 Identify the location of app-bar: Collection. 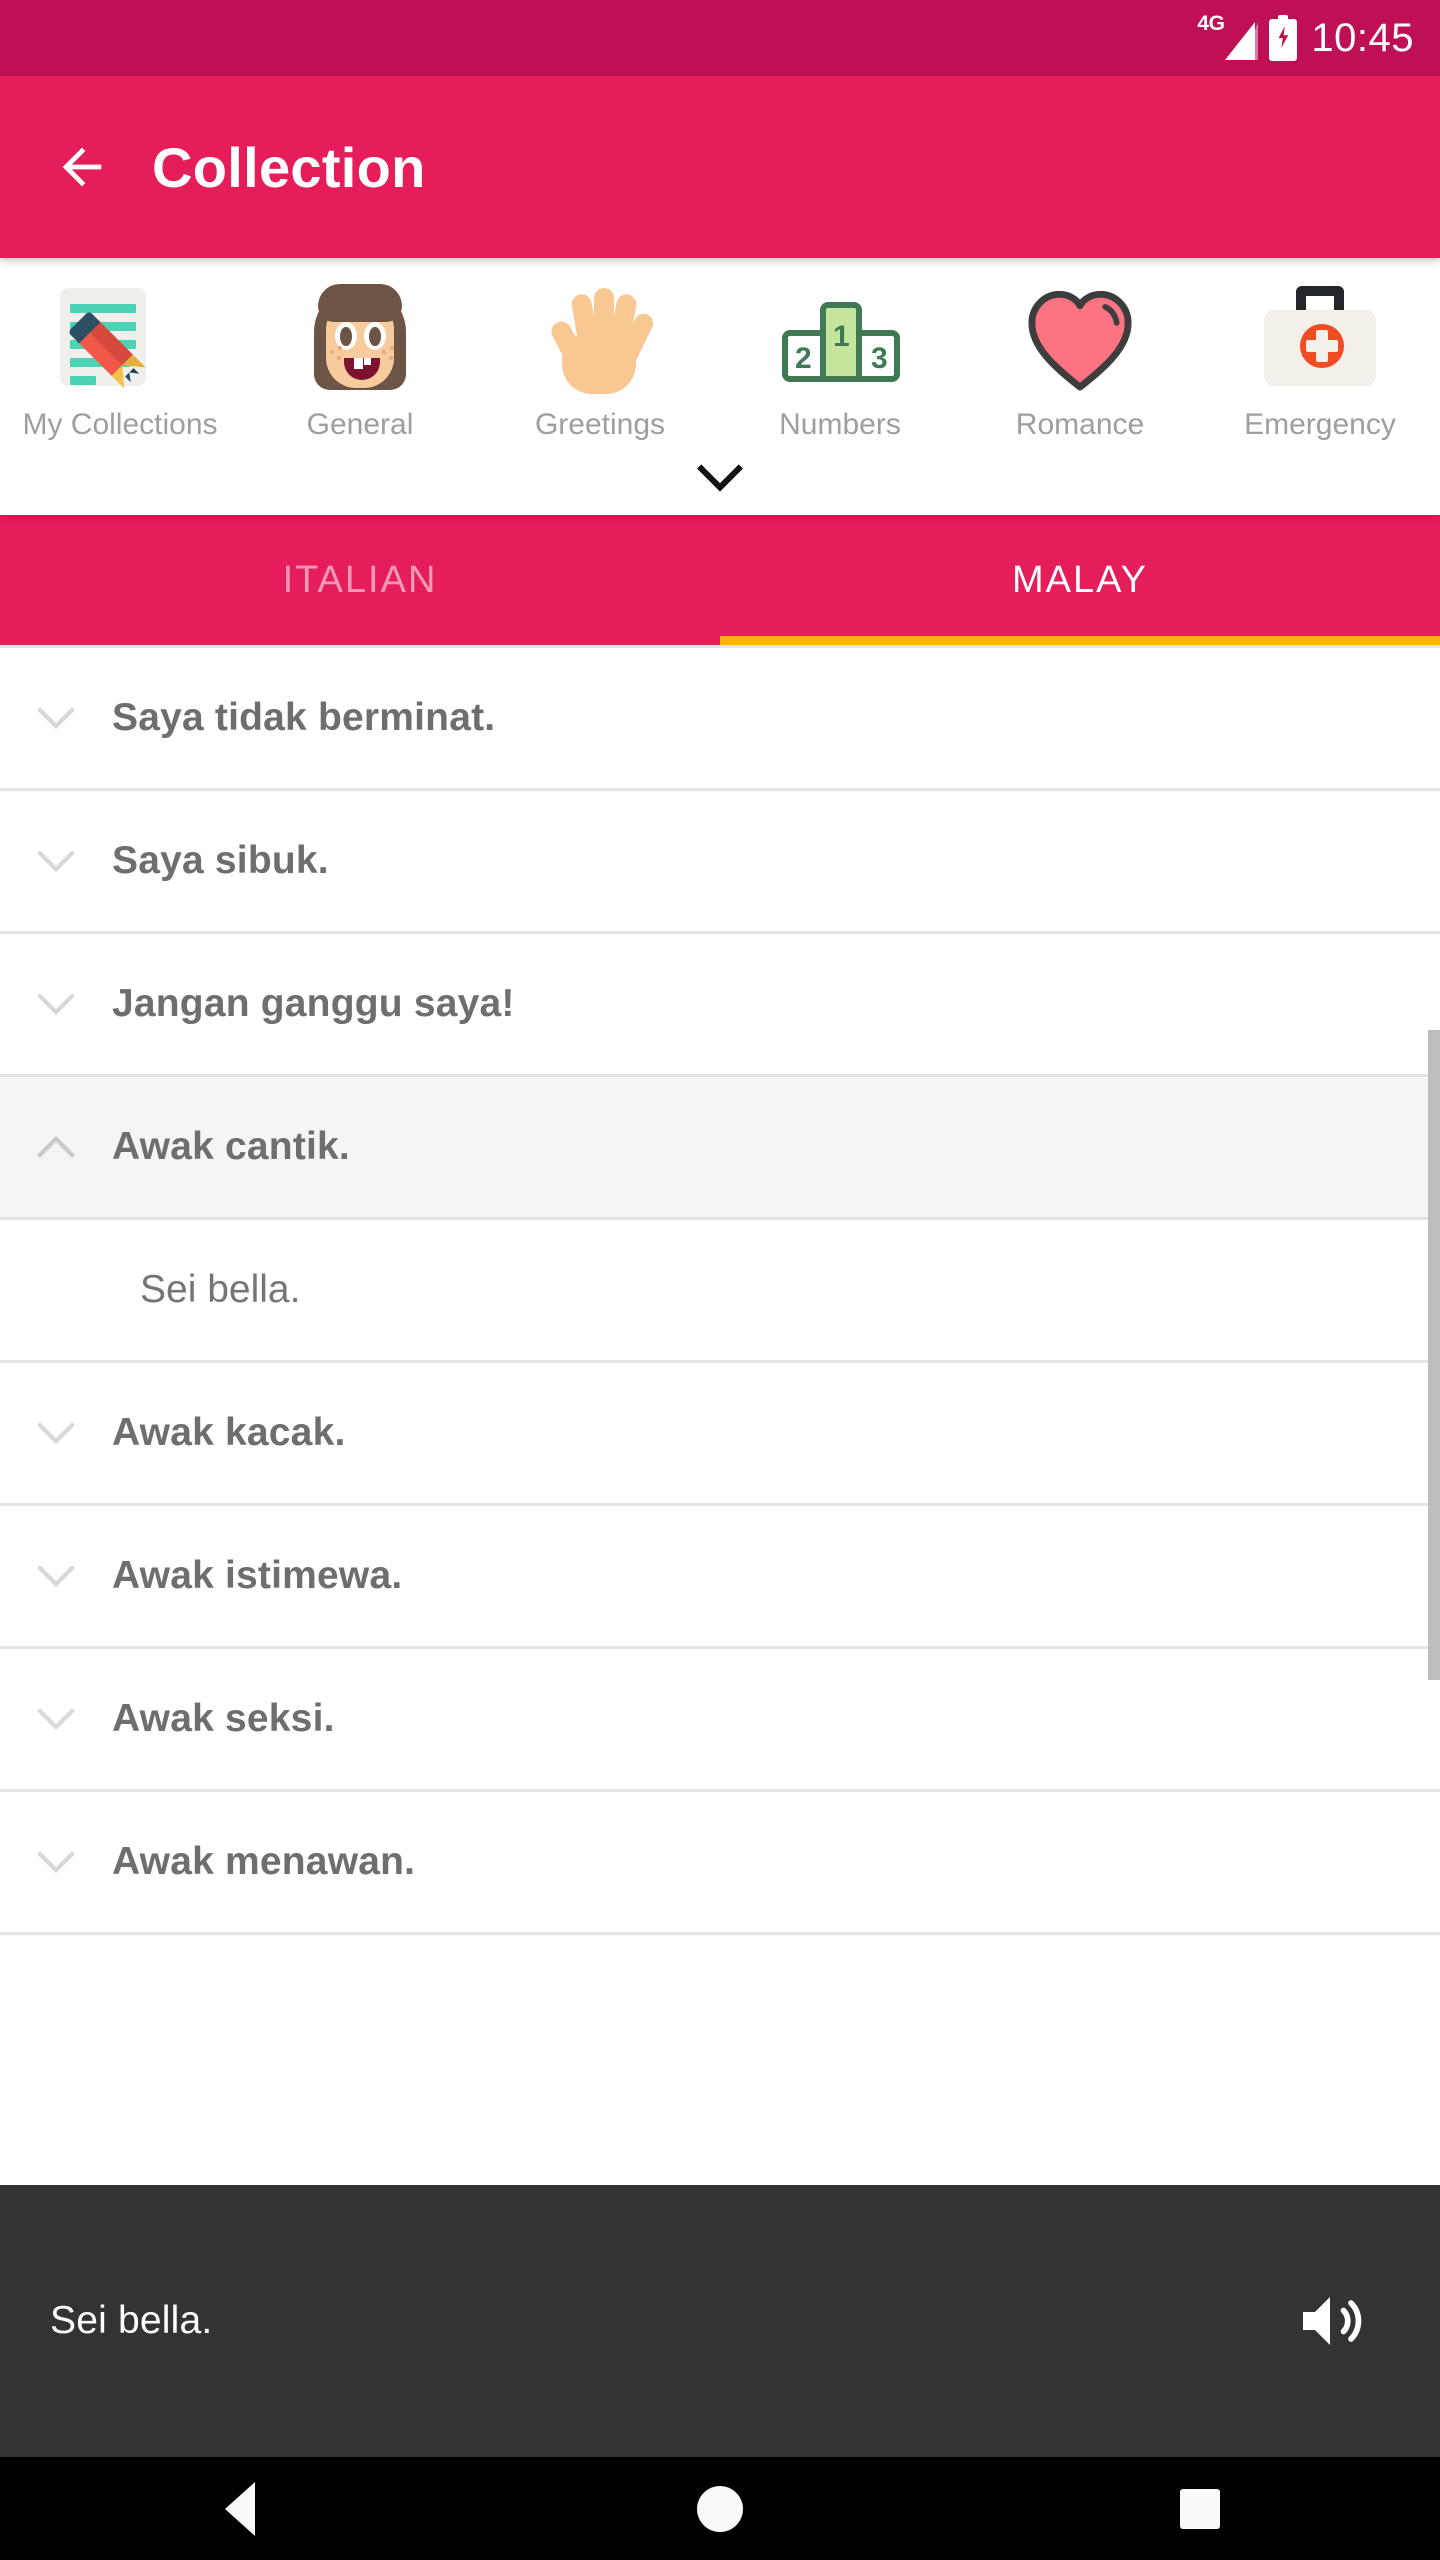
(720, 167).